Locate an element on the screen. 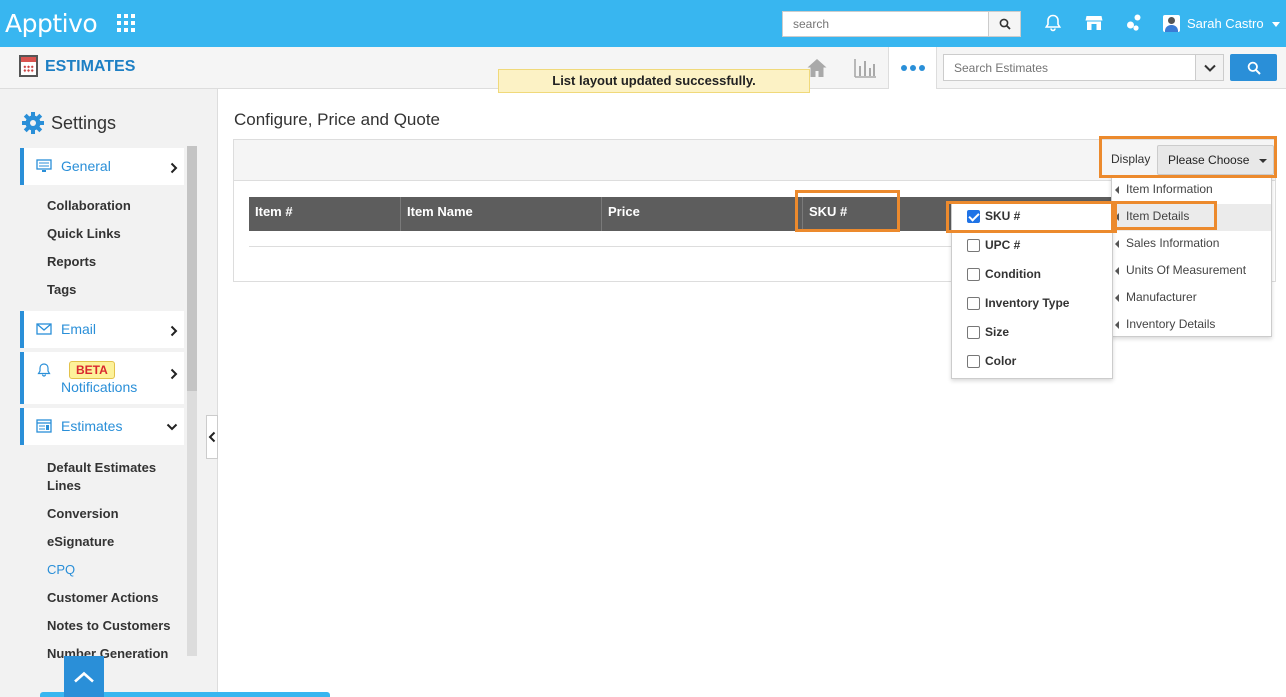 The image size is (1286, 697). field-option-upc: UPC # is located at coordinates (993, 245).